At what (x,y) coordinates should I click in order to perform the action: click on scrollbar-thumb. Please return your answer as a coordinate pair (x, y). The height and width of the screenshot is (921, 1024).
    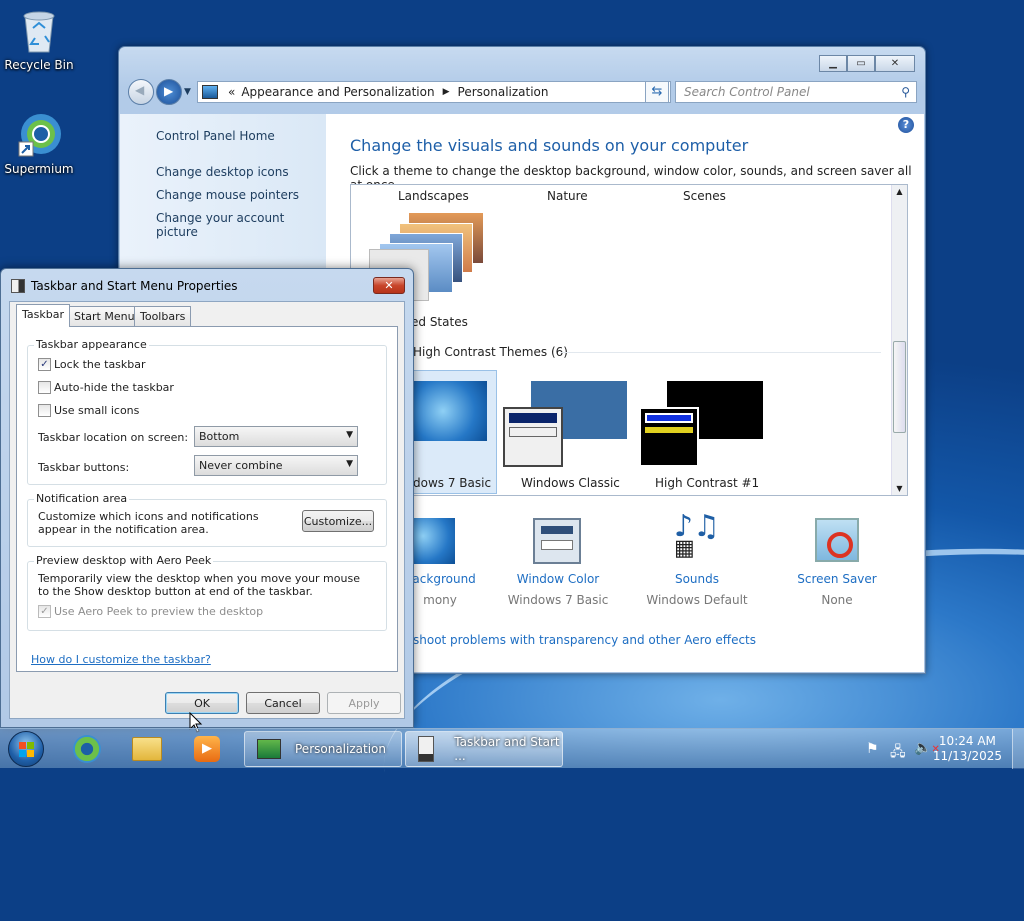
    Looking at the image, I should click on (899, 387).